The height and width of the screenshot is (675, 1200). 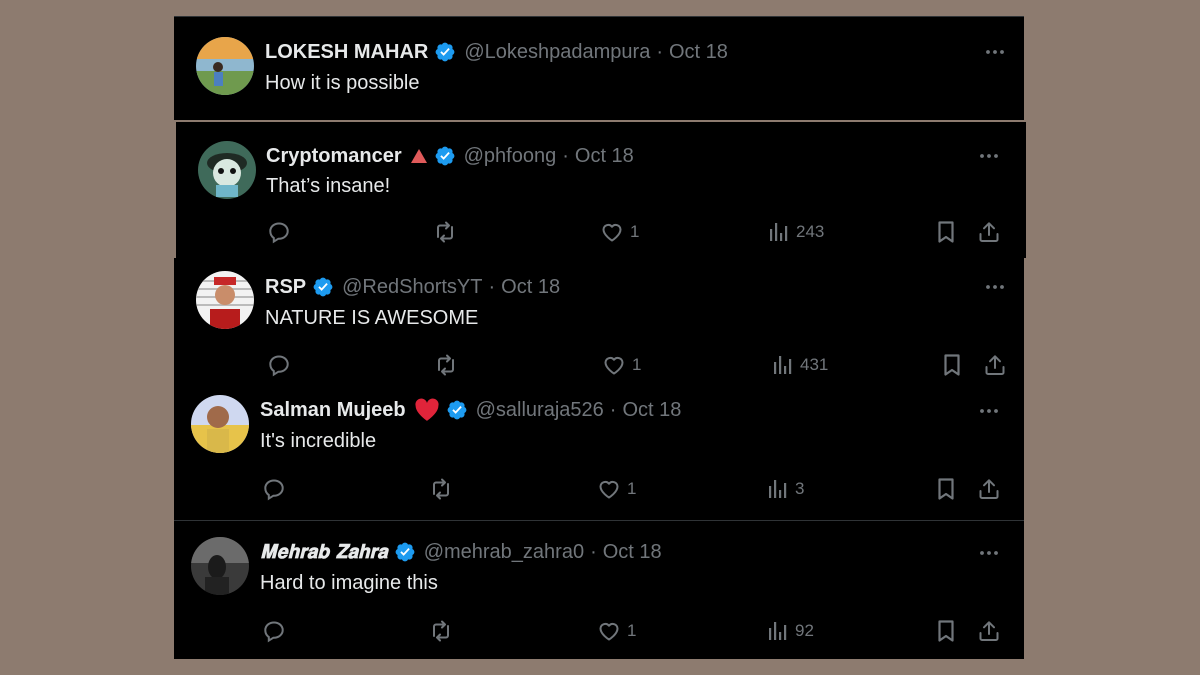 What do you see at coordinates (418, 156) in the screenshot?
I see `red-triangle-icon` at bounding box center [418, 156].